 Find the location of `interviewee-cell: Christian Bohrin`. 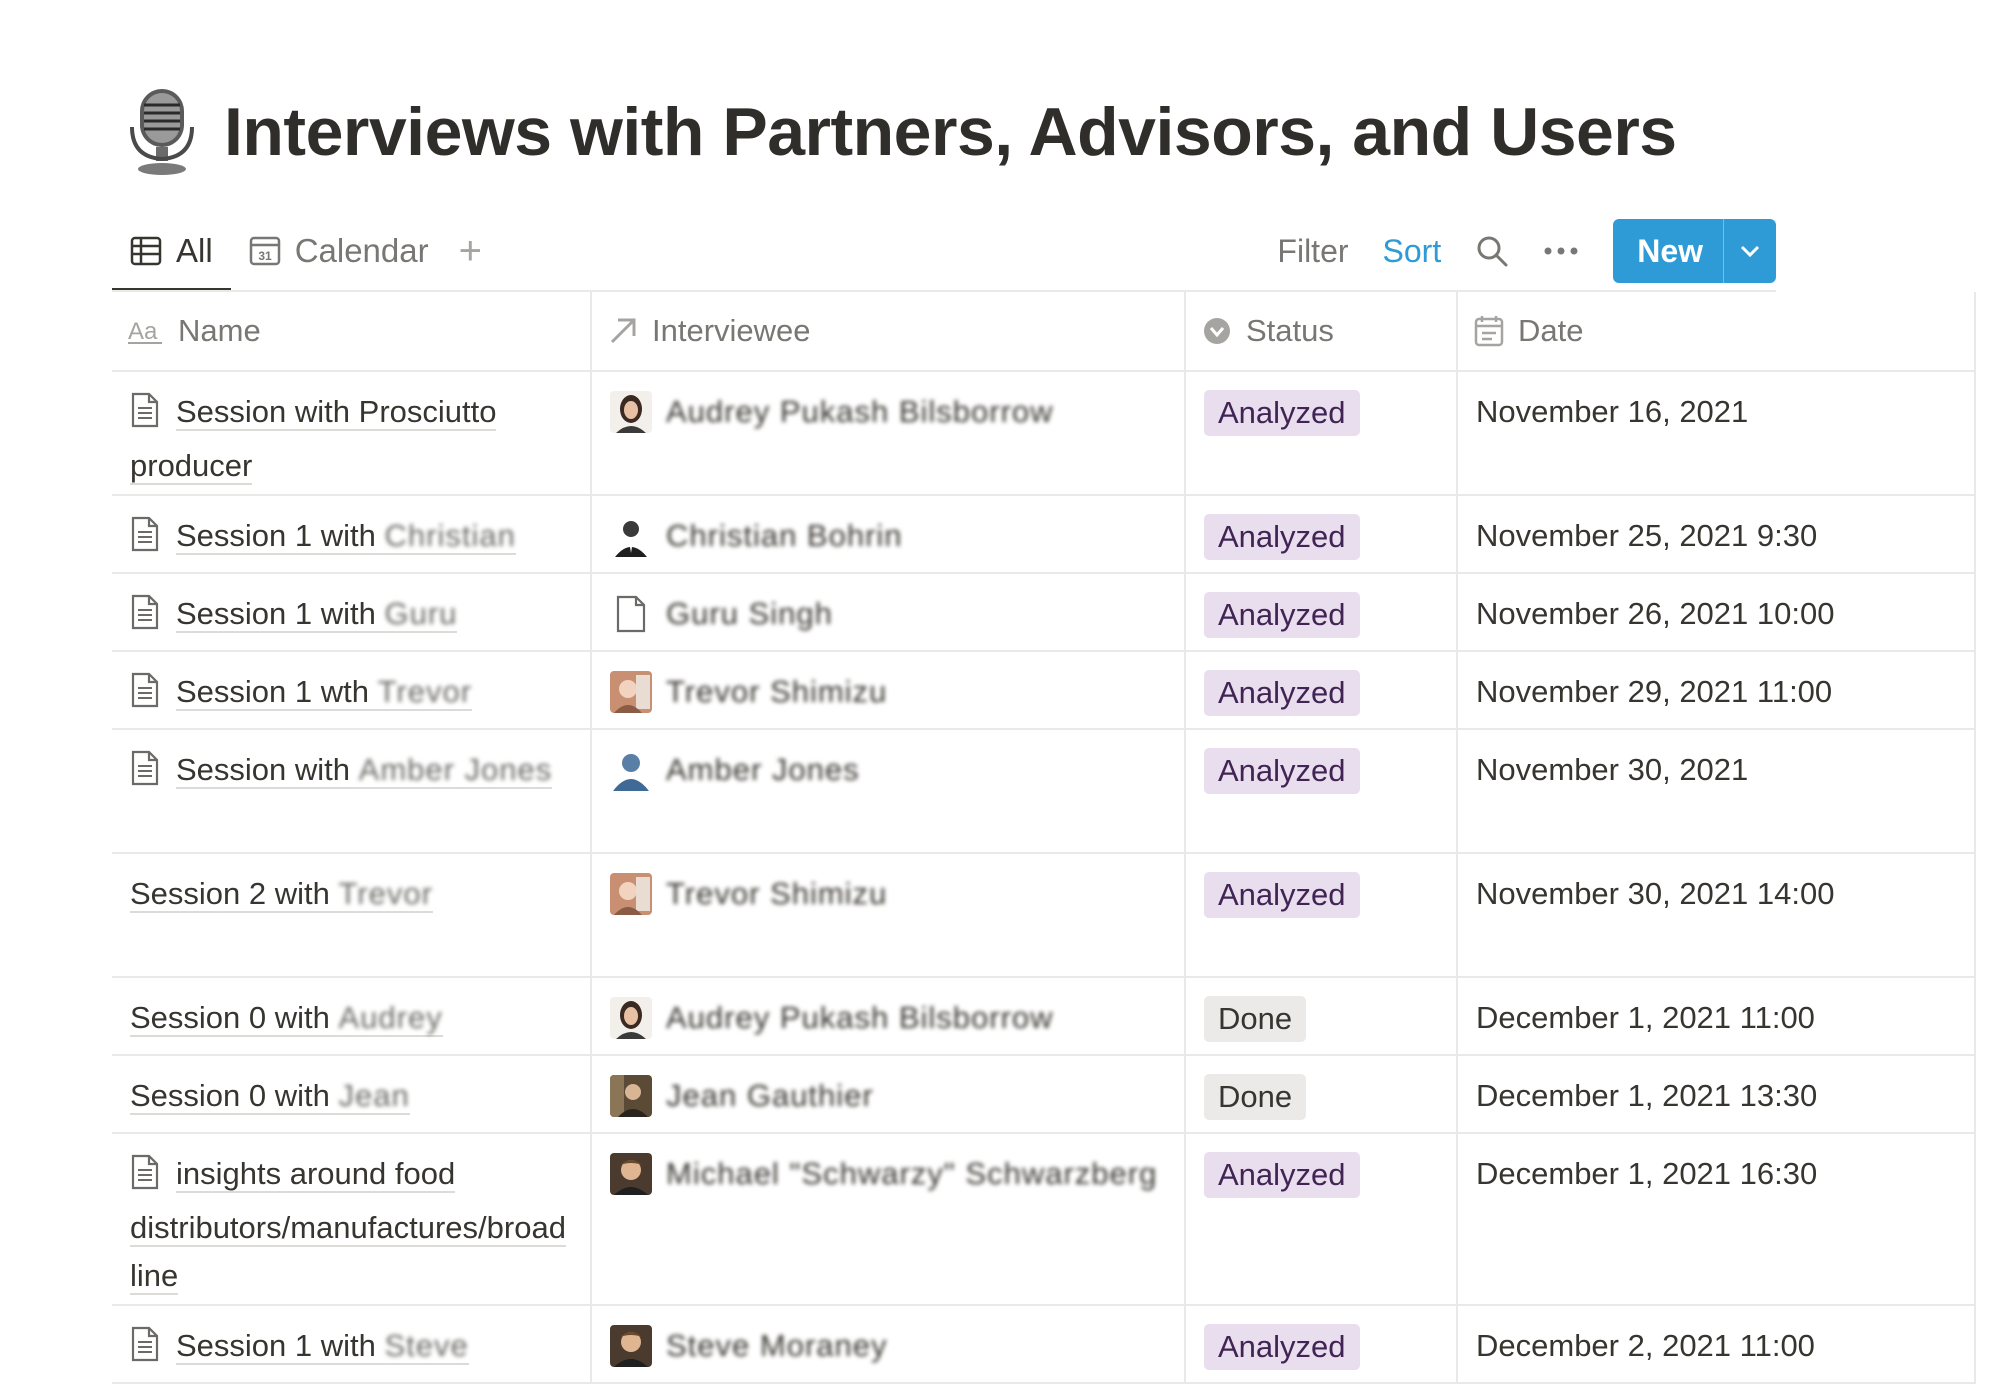

interviewee-cell: Christian Bohrin is located at coordinates (889, 534).